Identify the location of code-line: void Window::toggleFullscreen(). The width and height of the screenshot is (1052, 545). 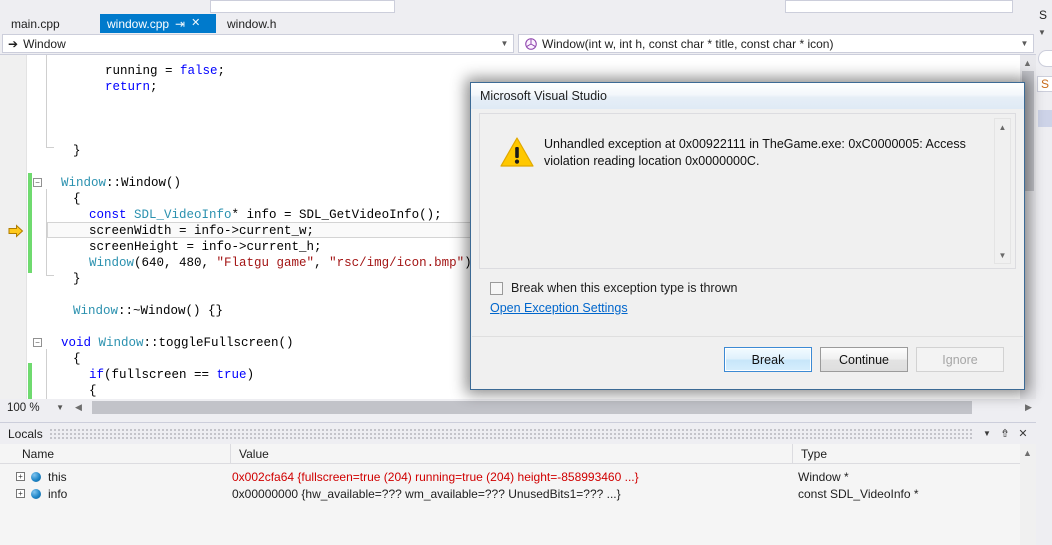
(177, 343).